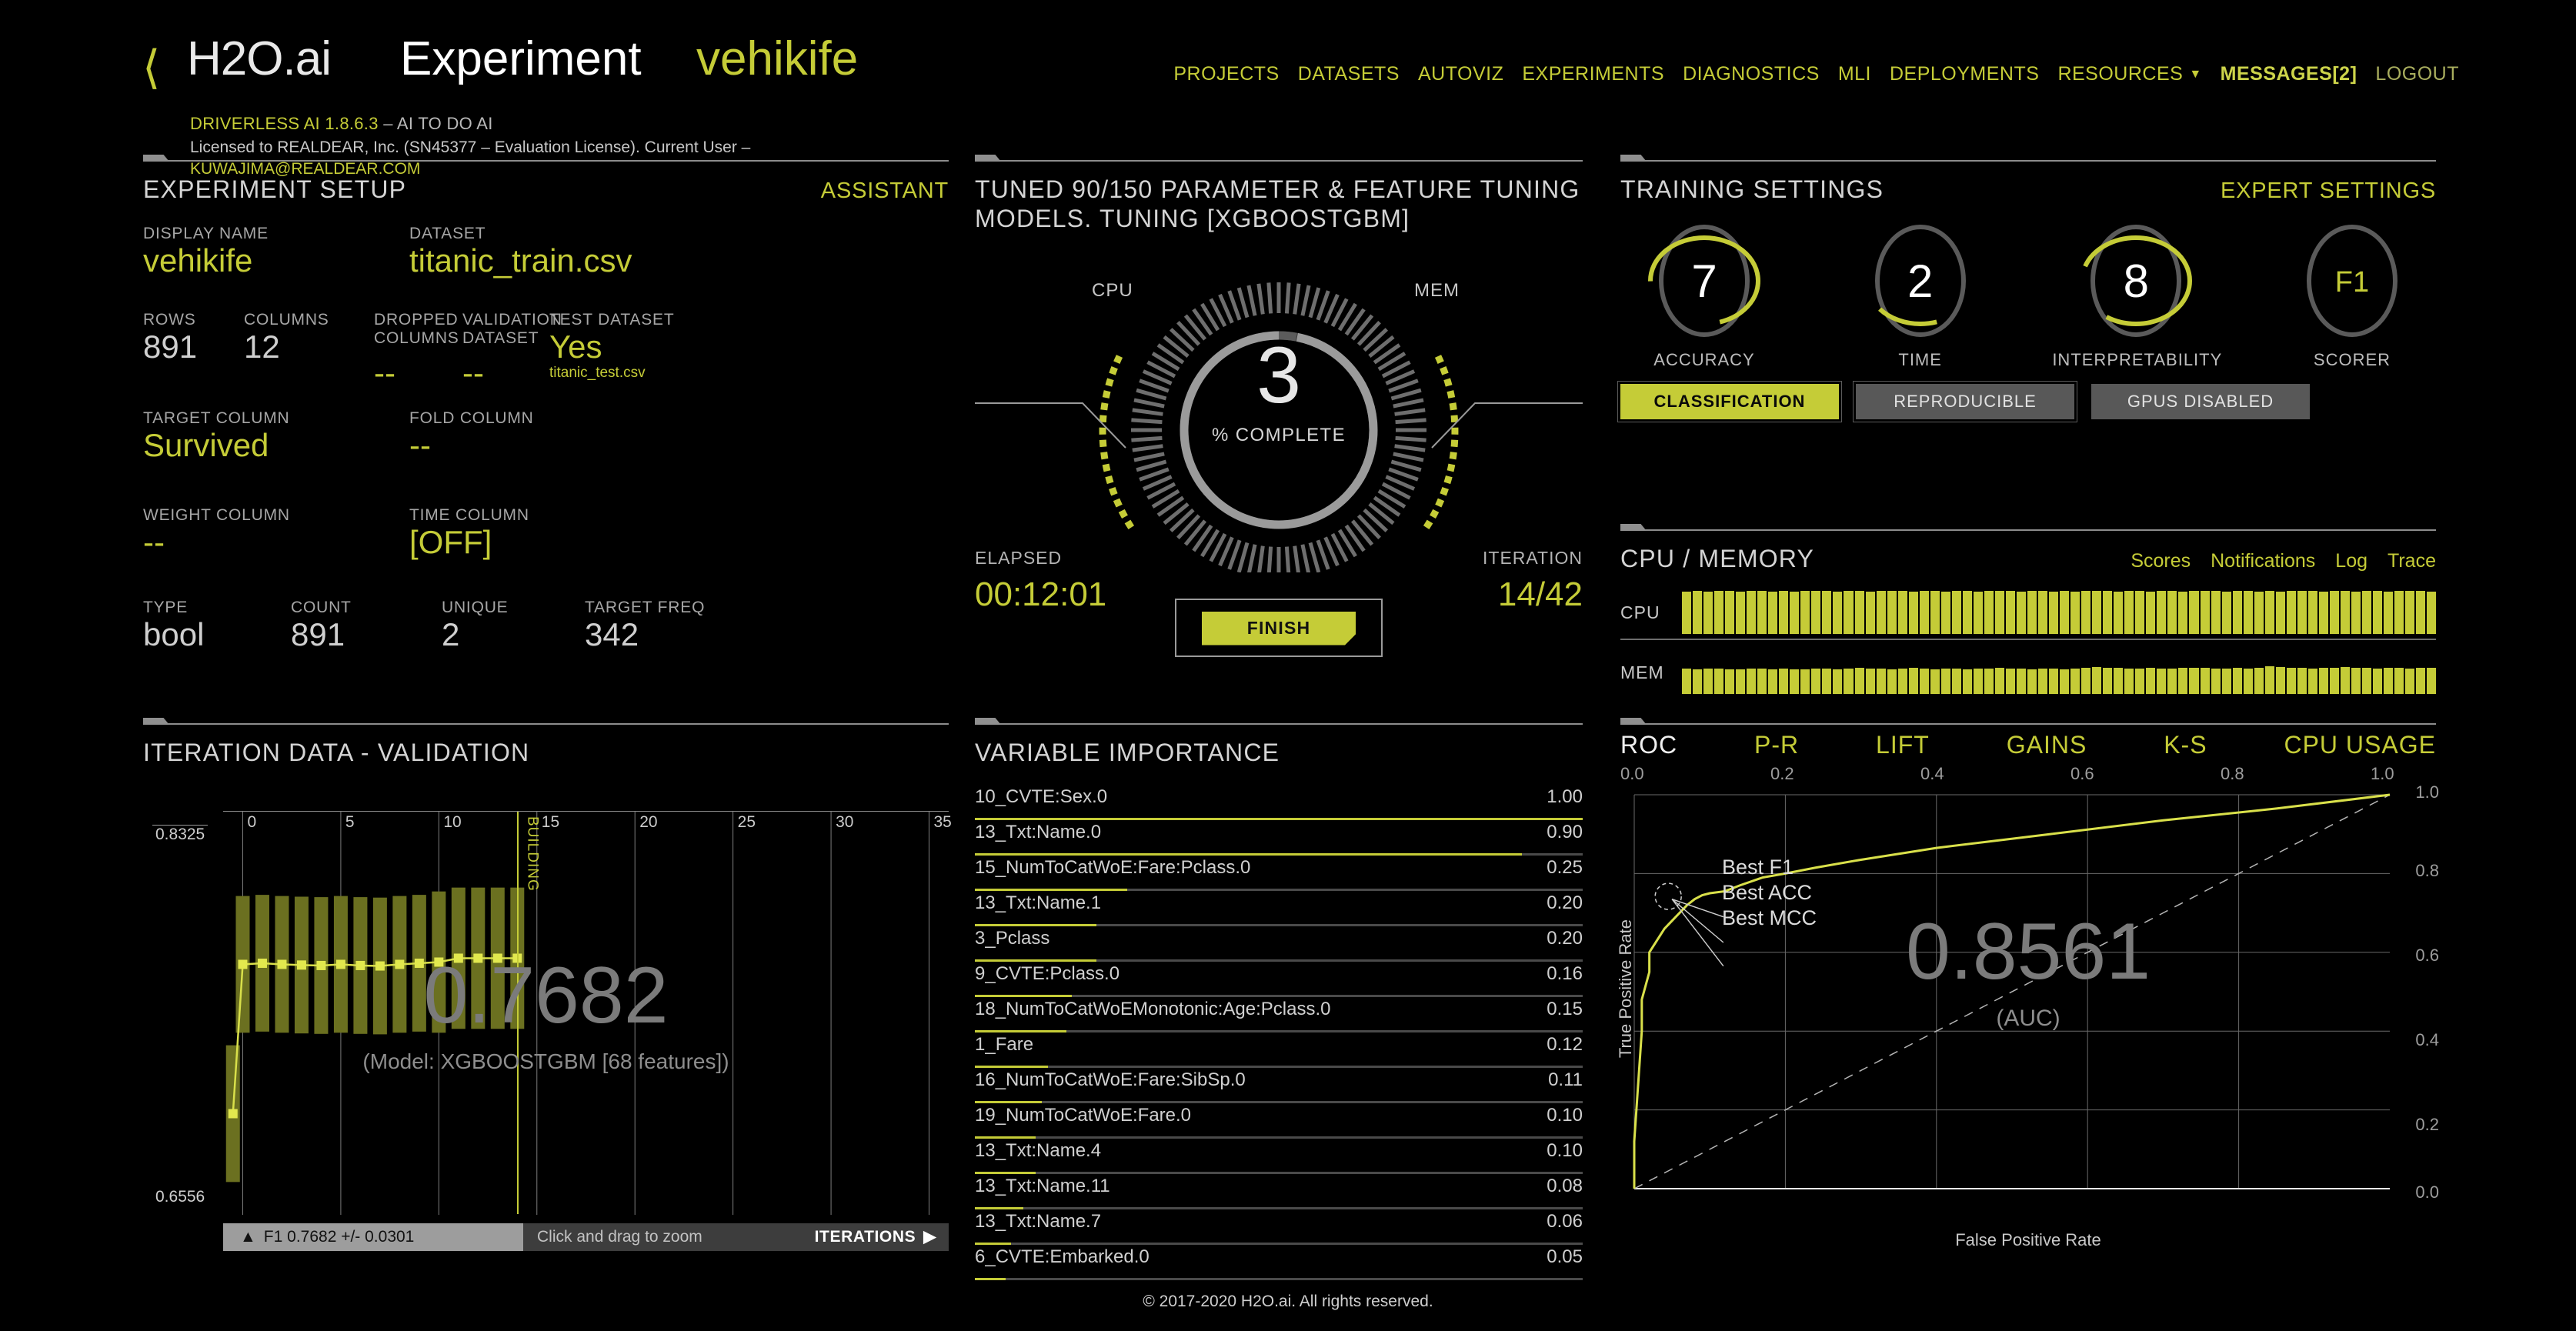  Describe the element at coordinates (1648, 745) in the screenshot. I see `tab-roc: ROC` at that location.